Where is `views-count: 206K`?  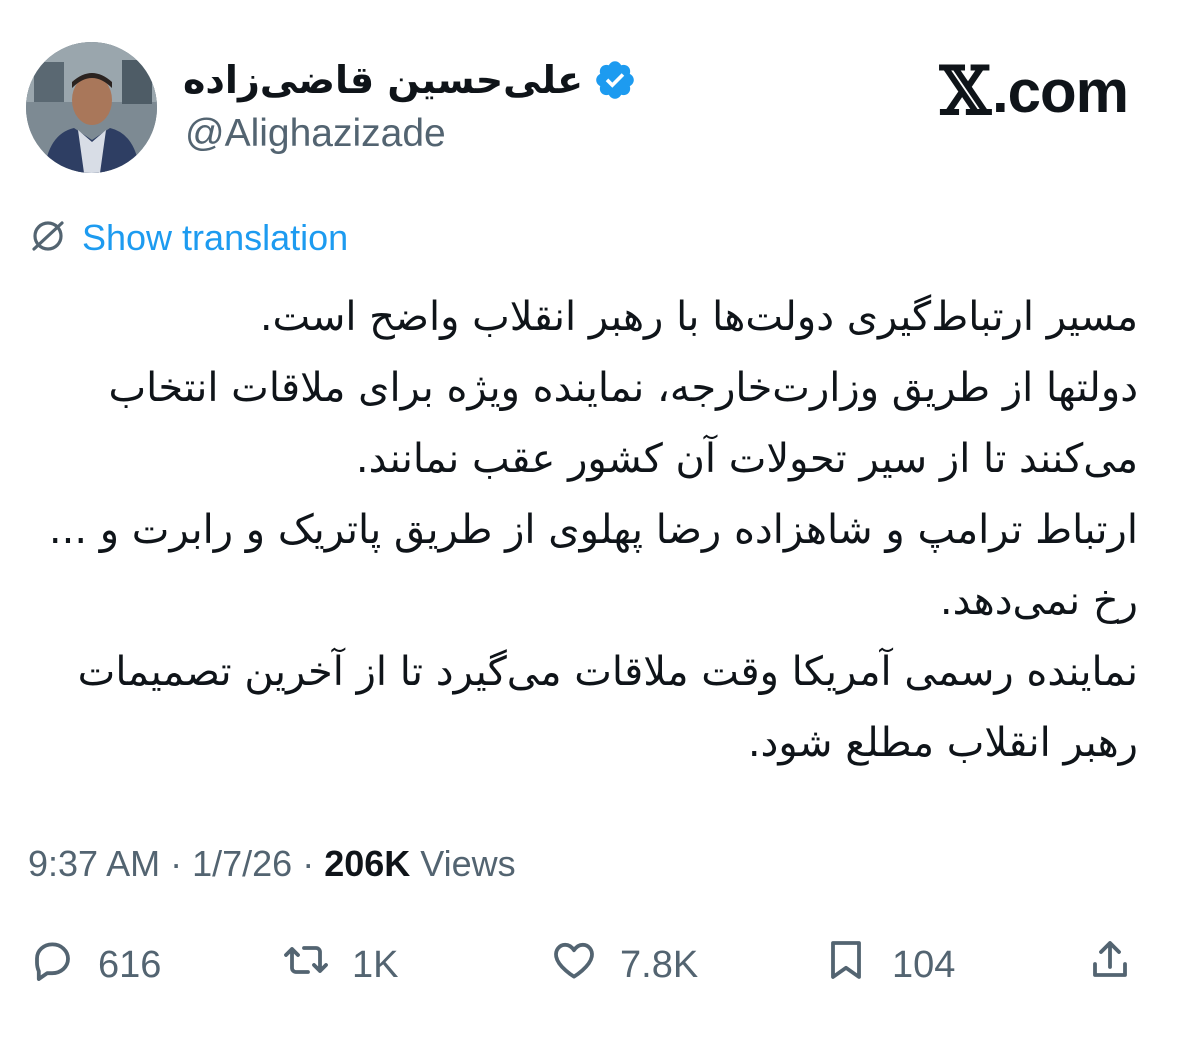 views-count: 206K is located at coordinates (367, 863).